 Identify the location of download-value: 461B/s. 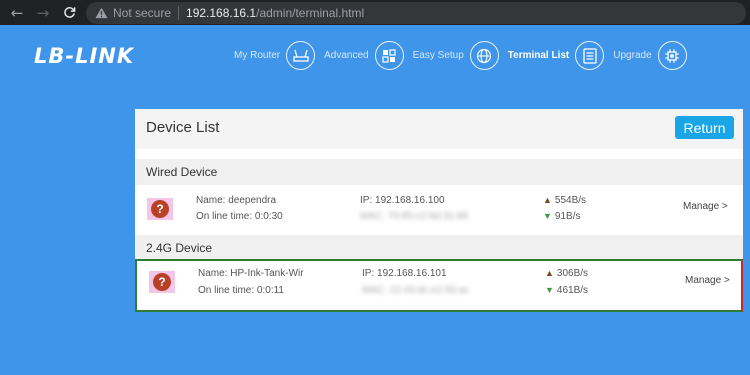
(572, 290).